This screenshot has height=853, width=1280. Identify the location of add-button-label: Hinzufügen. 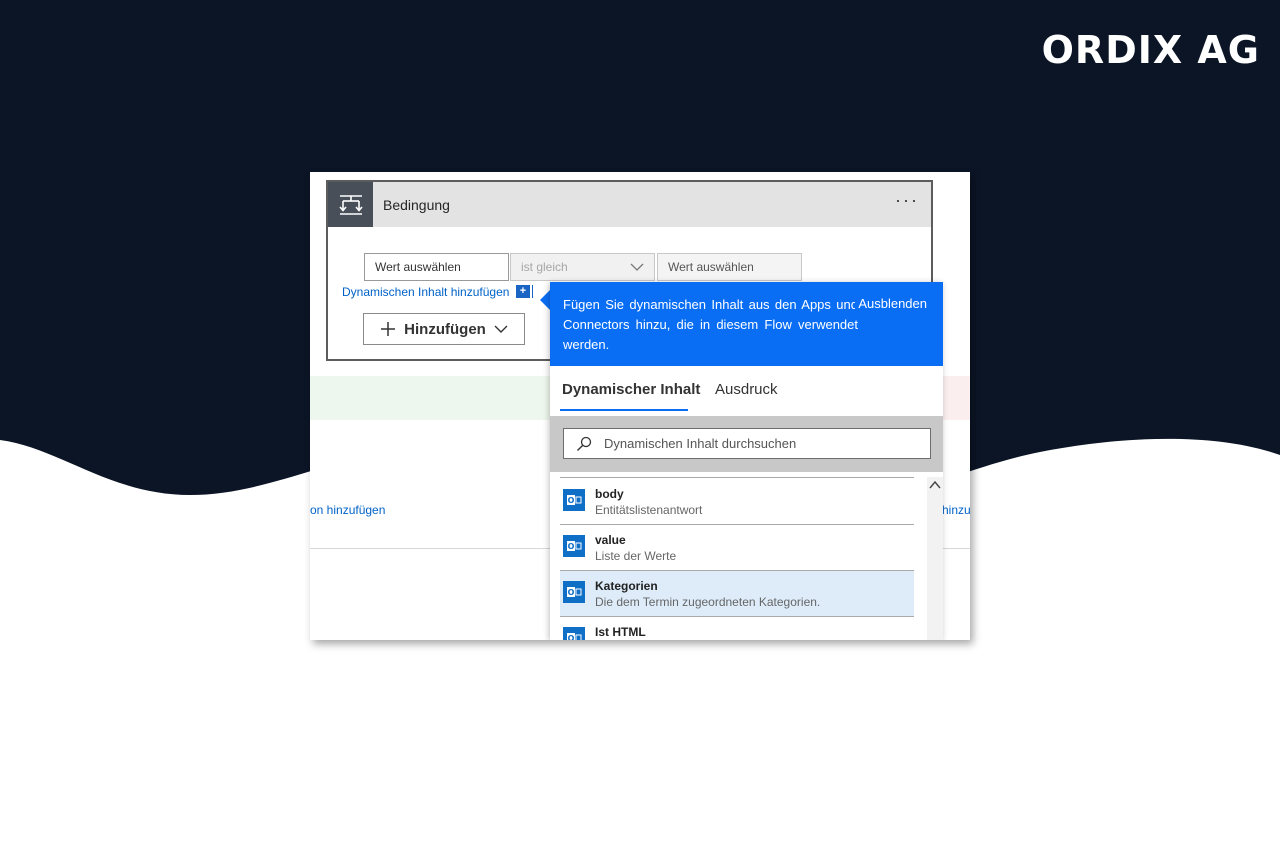
(445, 329).